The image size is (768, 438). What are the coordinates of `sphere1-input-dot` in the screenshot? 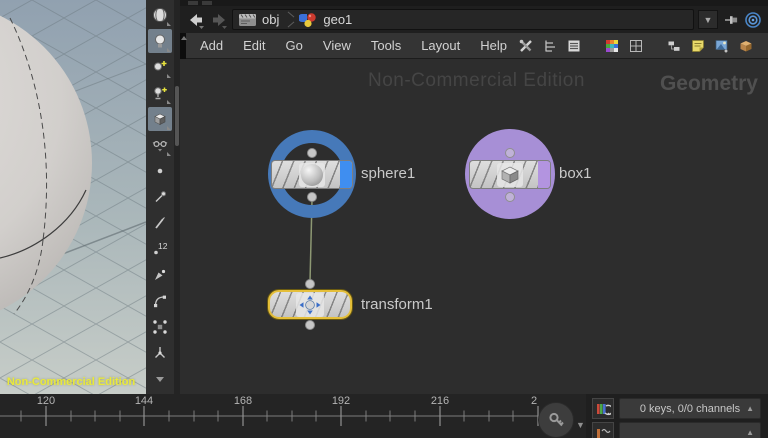 It's located at (312, 153).